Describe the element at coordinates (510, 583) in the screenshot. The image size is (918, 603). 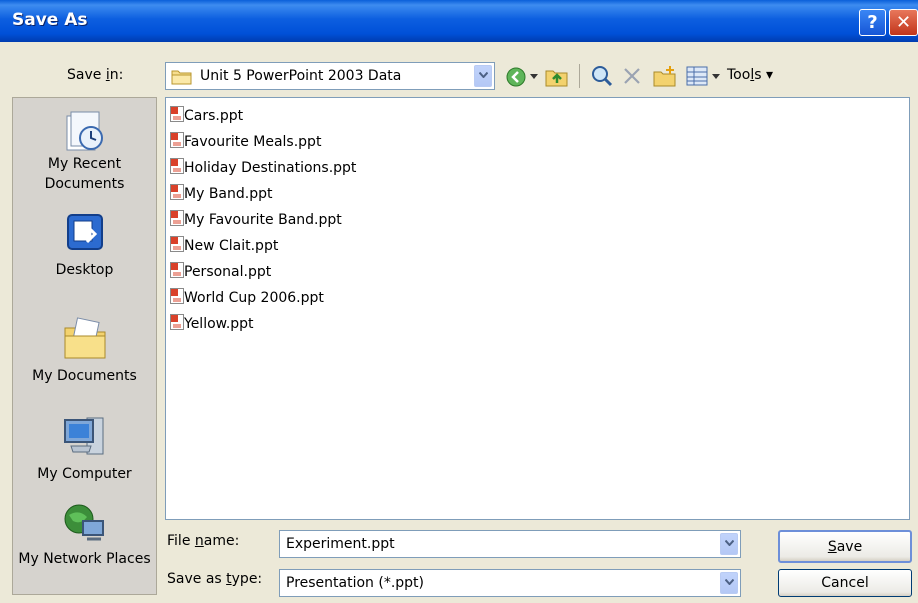
I see `save-as-type-dropdown: Presentation (*.ppt)` at that location.